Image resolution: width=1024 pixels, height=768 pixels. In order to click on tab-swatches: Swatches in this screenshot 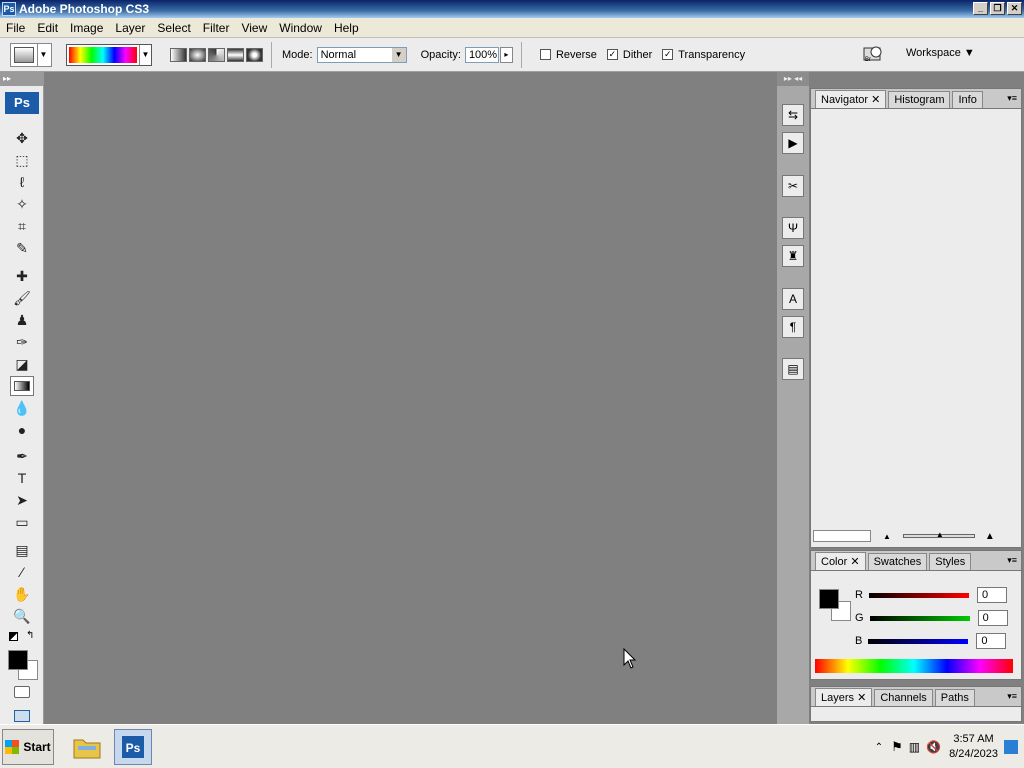, I will do `click(897, 561)`.